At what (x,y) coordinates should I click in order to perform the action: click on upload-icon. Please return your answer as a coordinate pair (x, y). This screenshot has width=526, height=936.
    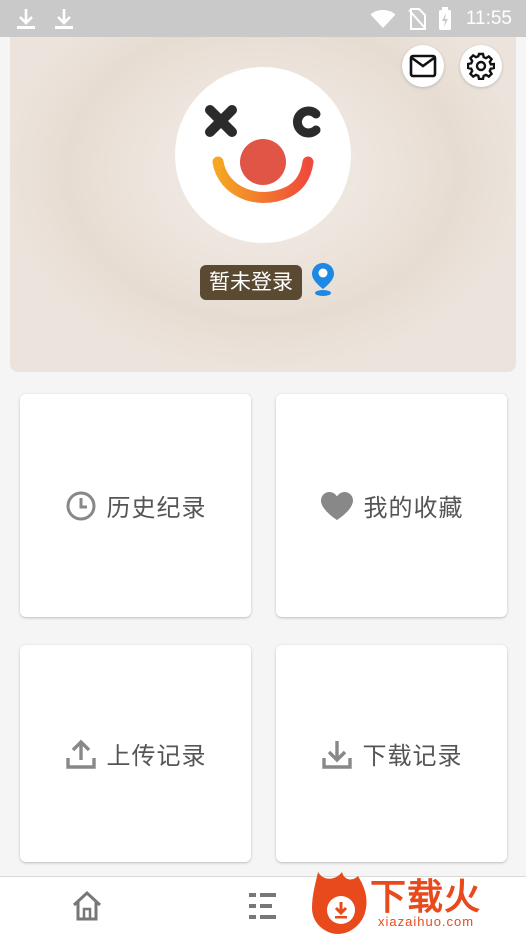
    Looking at the image, I should click on (81, 754).